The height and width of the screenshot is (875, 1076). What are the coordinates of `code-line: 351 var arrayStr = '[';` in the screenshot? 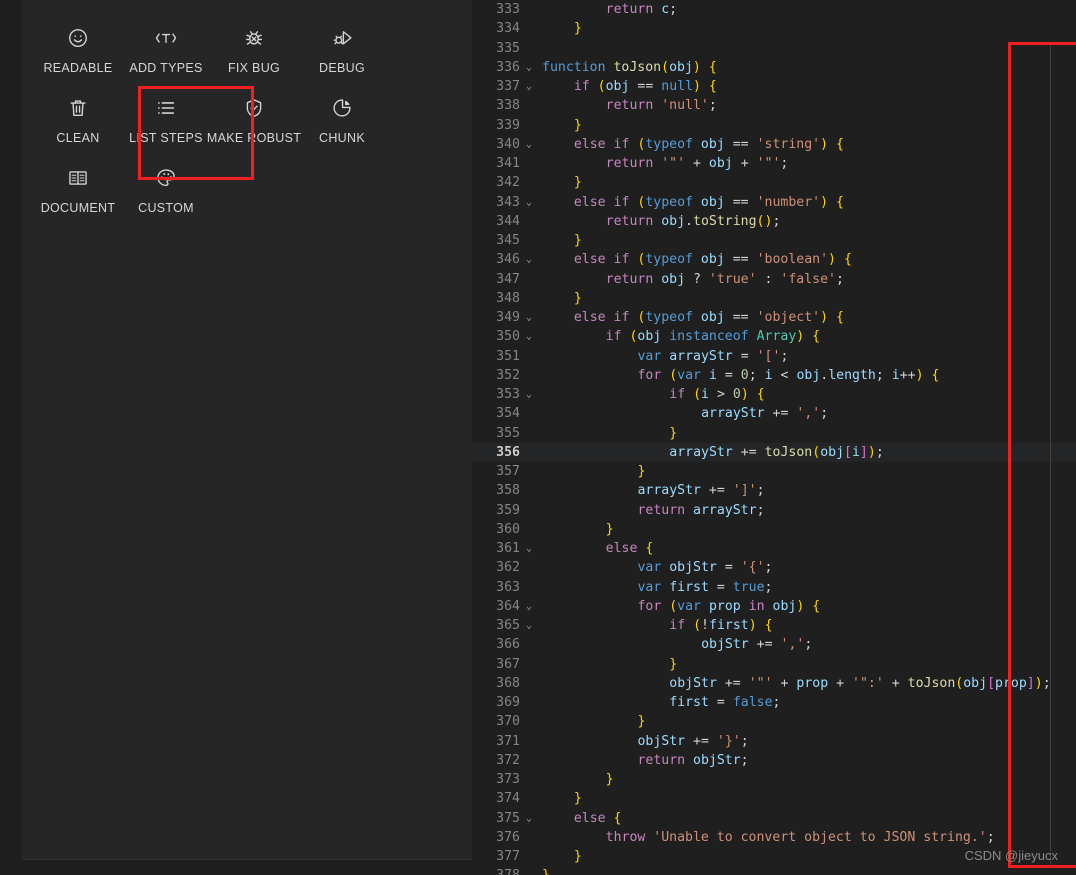 It's located at (774, 356).